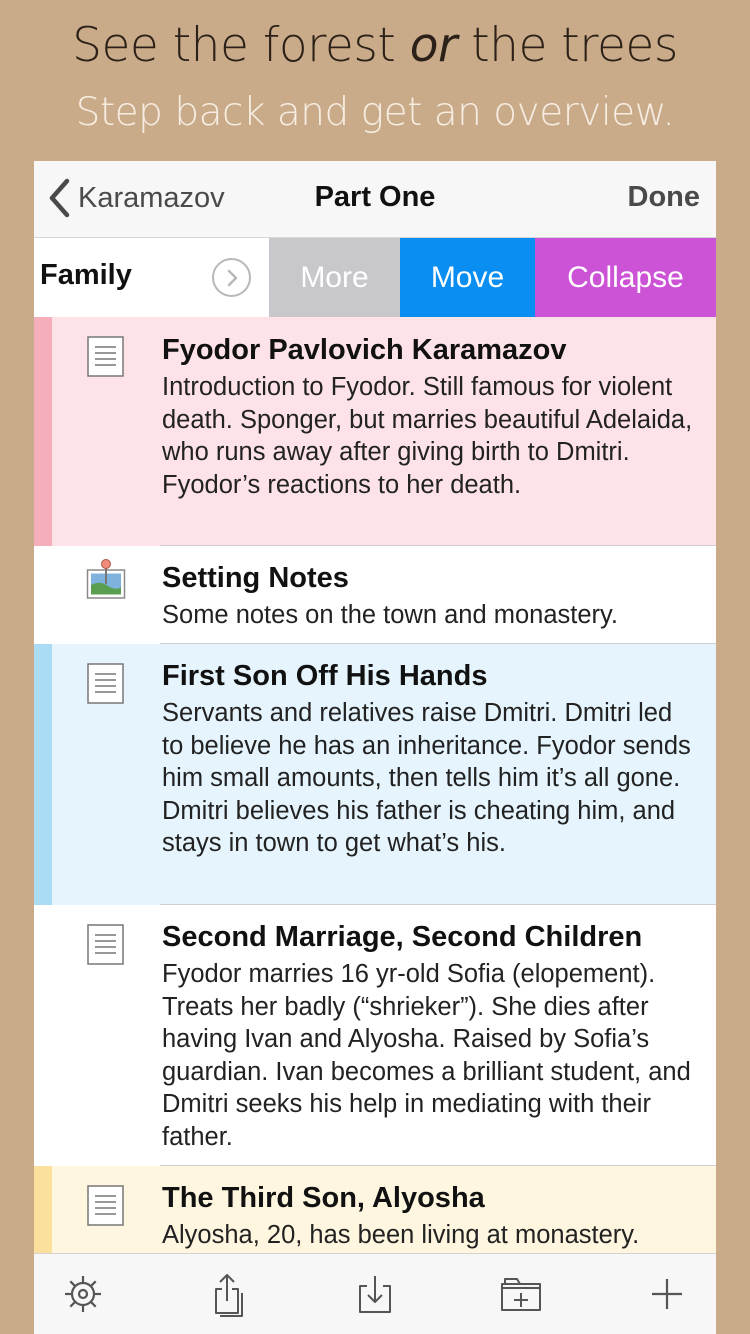  Describe the element at coordinates (86, 275) in the screenshot. I see `list-item-title: Family` at that location.